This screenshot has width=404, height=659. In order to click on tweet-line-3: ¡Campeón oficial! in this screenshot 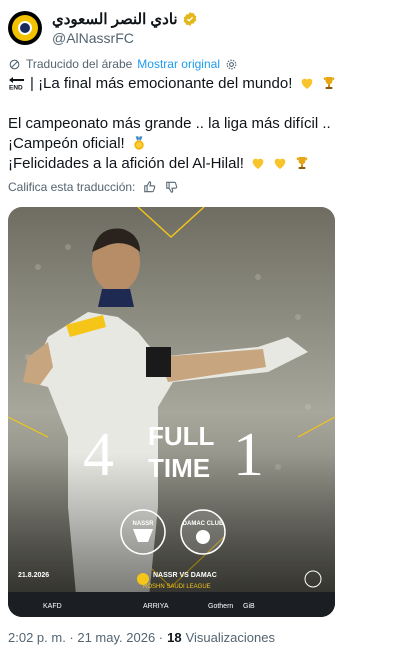, I will do `click(66, 143)`.